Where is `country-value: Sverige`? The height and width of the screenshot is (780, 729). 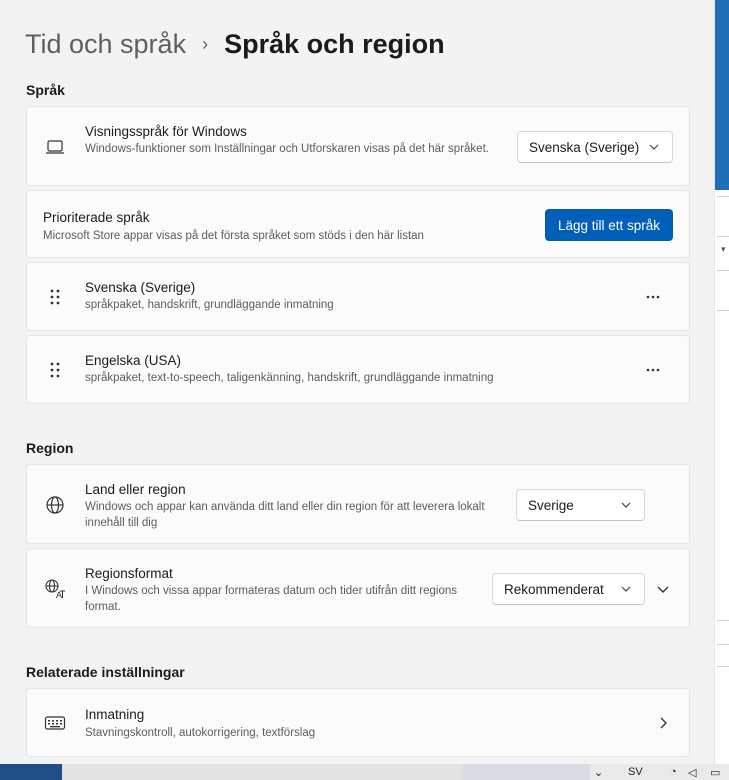 country-value: Sverige is located at coordinates (551, 505).